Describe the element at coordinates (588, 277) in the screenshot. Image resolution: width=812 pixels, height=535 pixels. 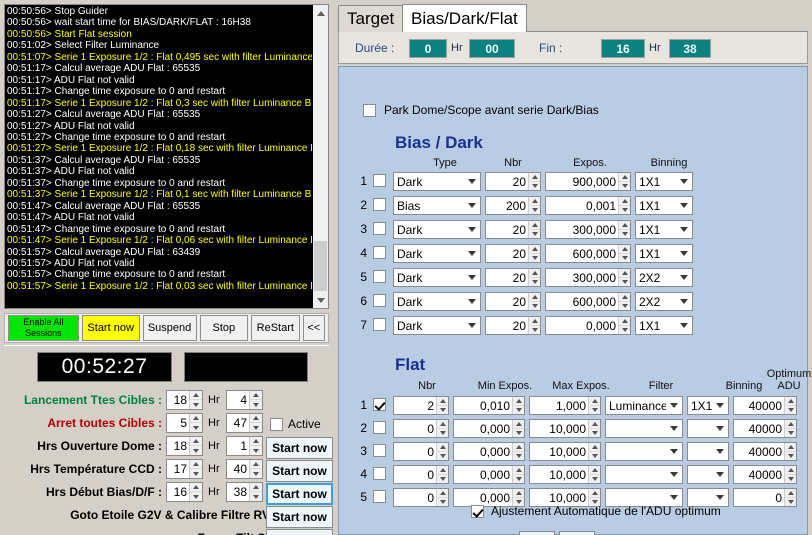
I see `expos-input: 300,000` at that location.